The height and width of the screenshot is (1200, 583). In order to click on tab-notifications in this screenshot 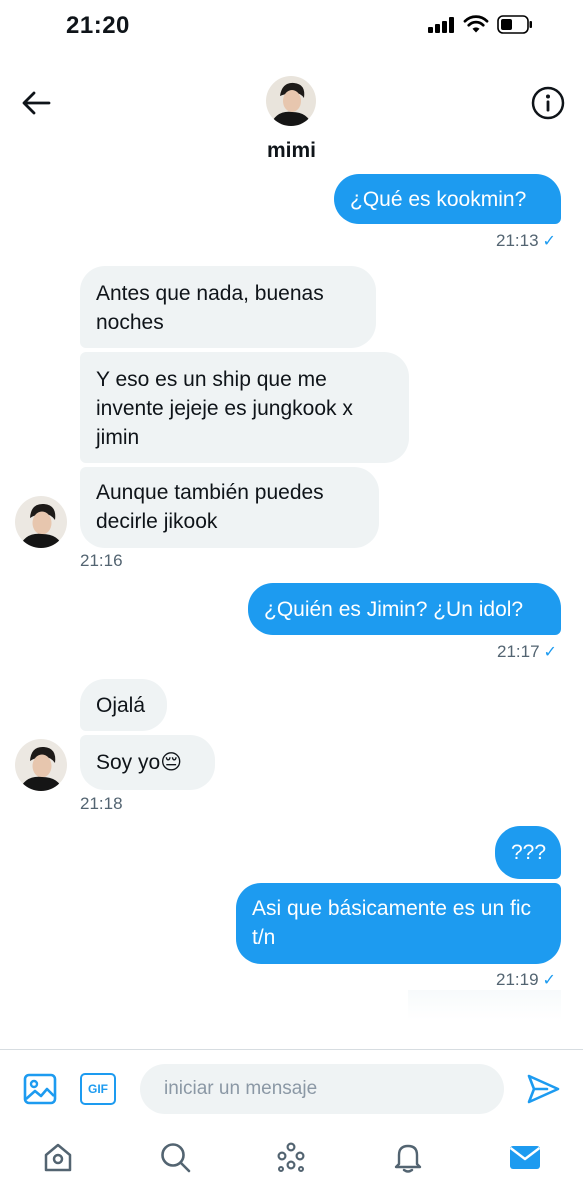, I will do `click(408, 1157)`.